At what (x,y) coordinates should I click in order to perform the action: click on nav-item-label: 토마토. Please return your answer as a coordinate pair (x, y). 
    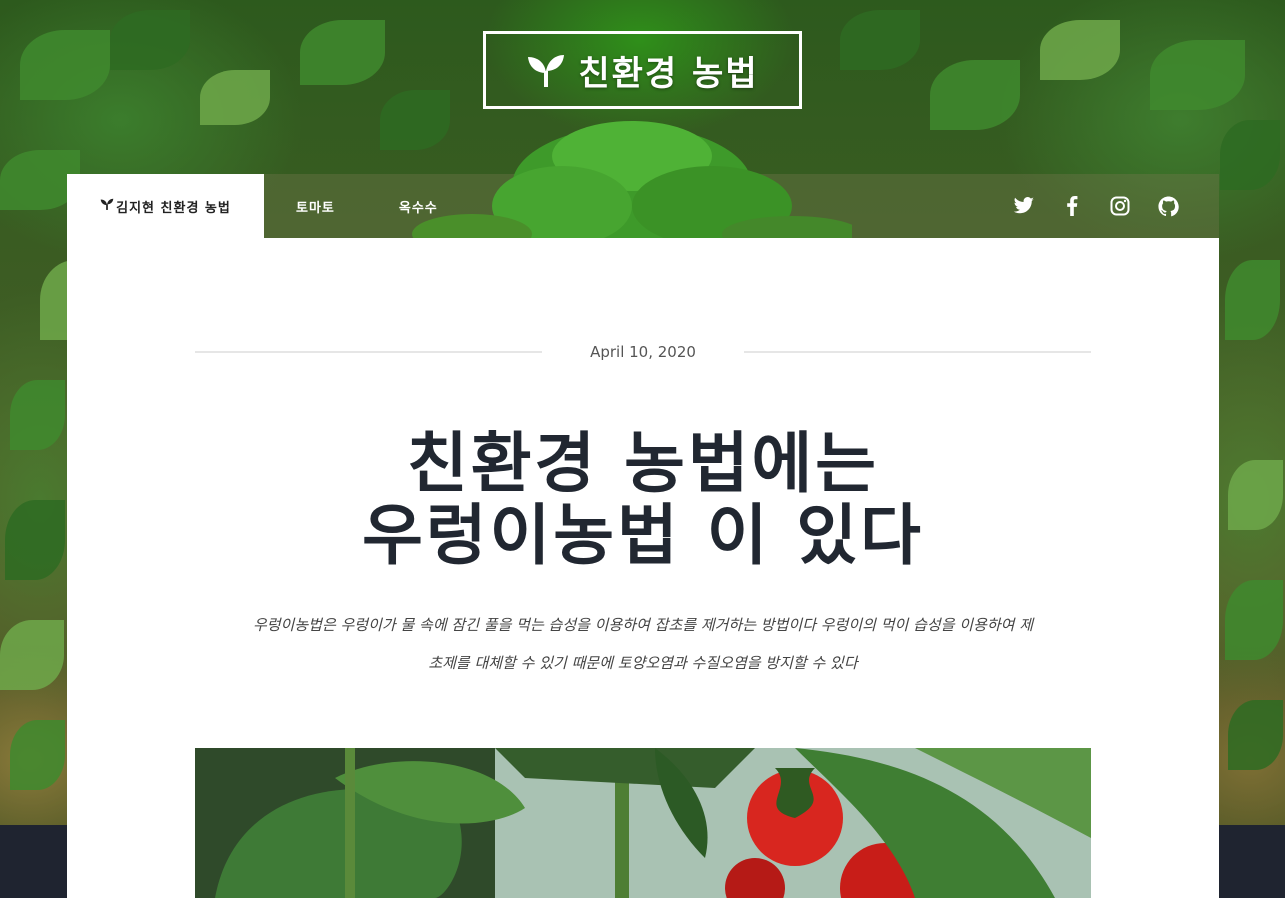
    Looking at the image, I should click on (315, 208).